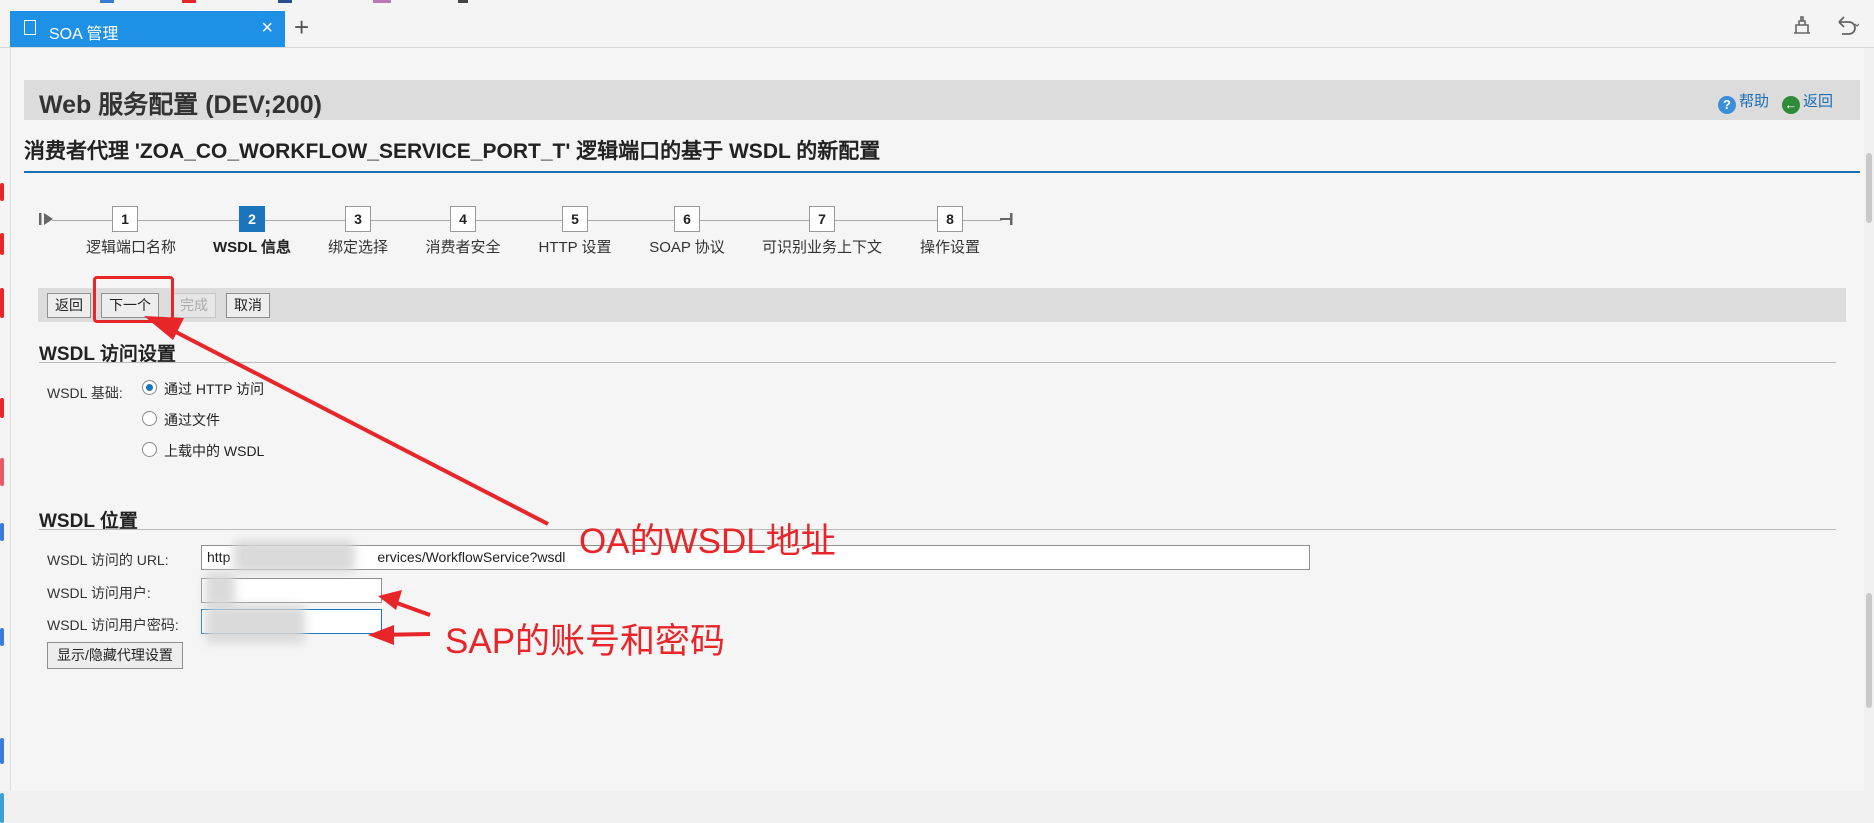  I want to click on annotation-oa-wsdl: OA的WSDL地址, so click(707, 541).